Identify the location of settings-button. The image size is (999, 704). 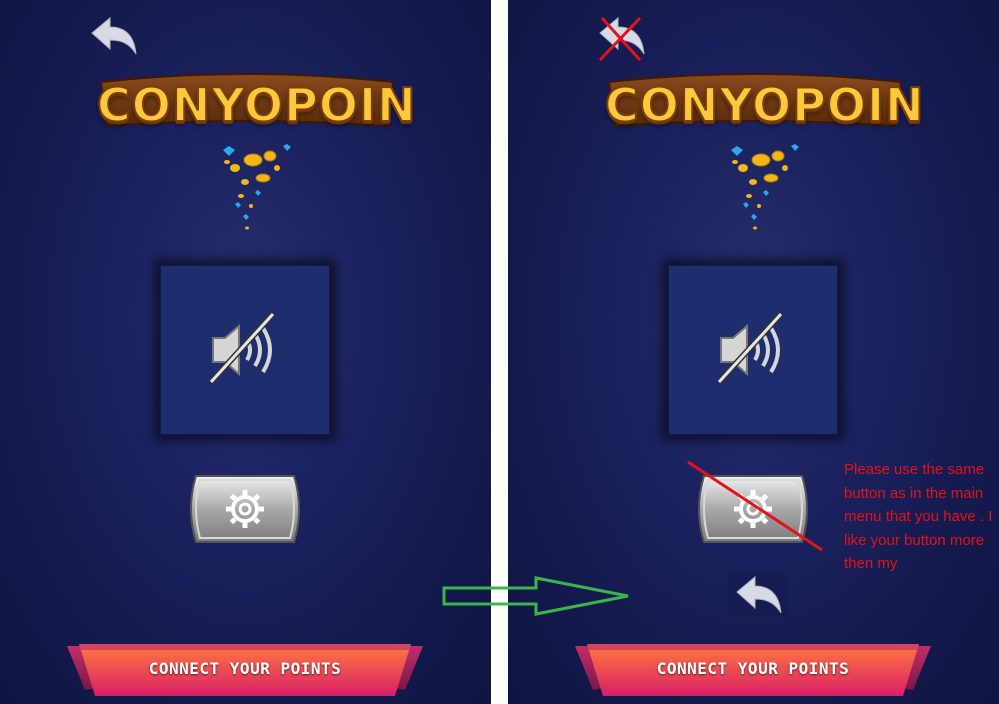
(245, 509).